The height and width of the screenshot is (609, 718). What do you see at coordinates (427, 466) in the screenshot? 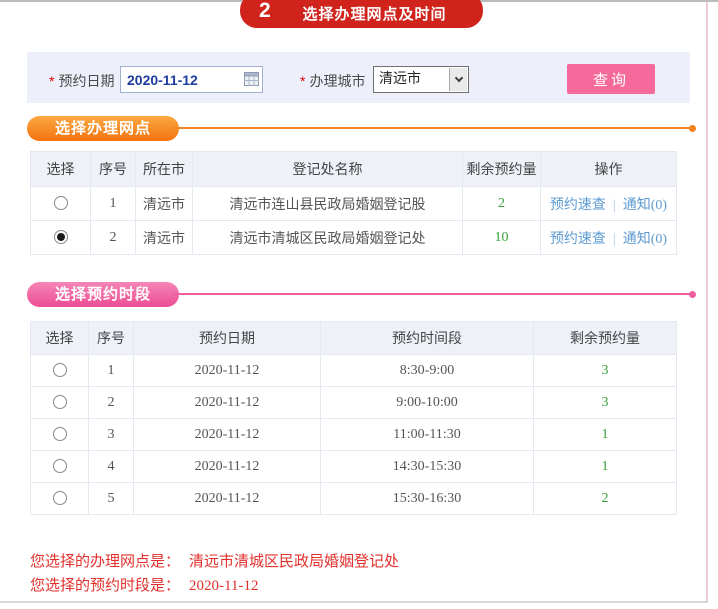
I see `timeslot-cell: 14:30-15:30` at bounding box center [427, 466].